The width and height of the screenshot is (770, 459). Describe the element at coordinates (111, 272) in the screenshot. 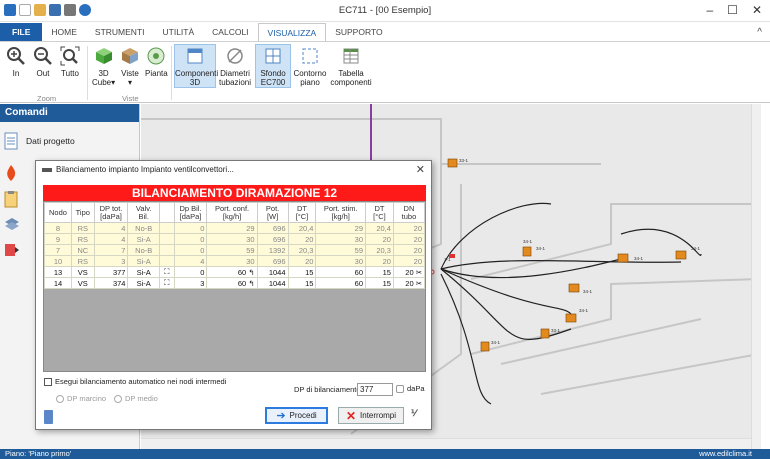

I see `cell-dp: 377` at that location.